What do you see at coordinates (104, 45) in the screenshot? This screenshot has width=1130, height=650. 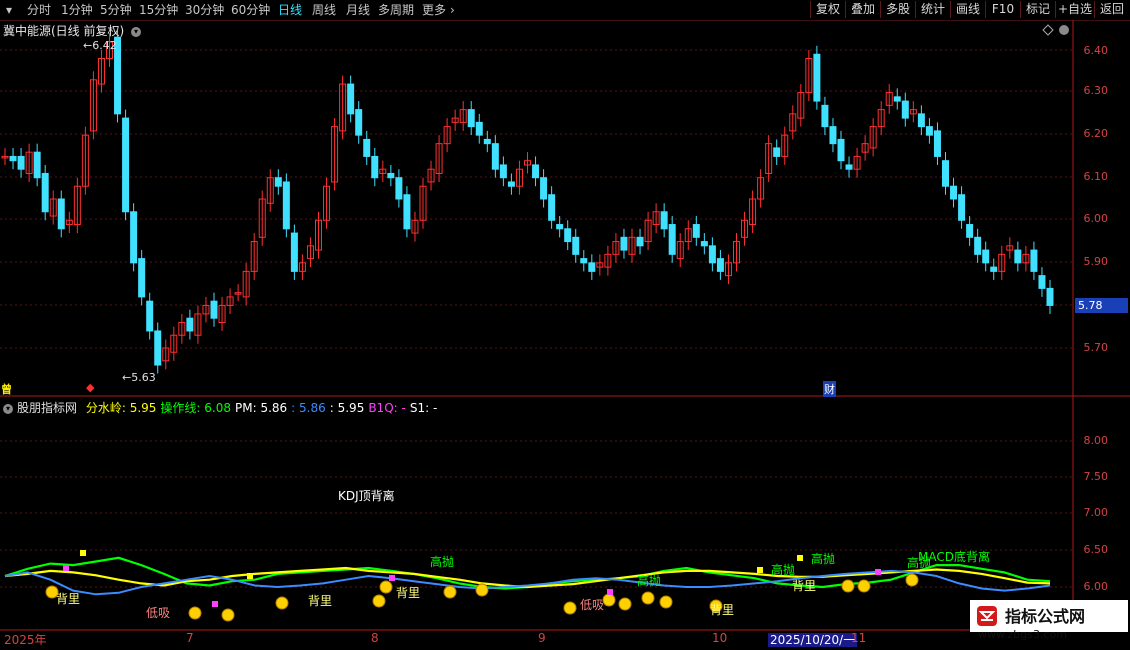 I see `high-price-value: 6.42` at bounding box center [104, 45].